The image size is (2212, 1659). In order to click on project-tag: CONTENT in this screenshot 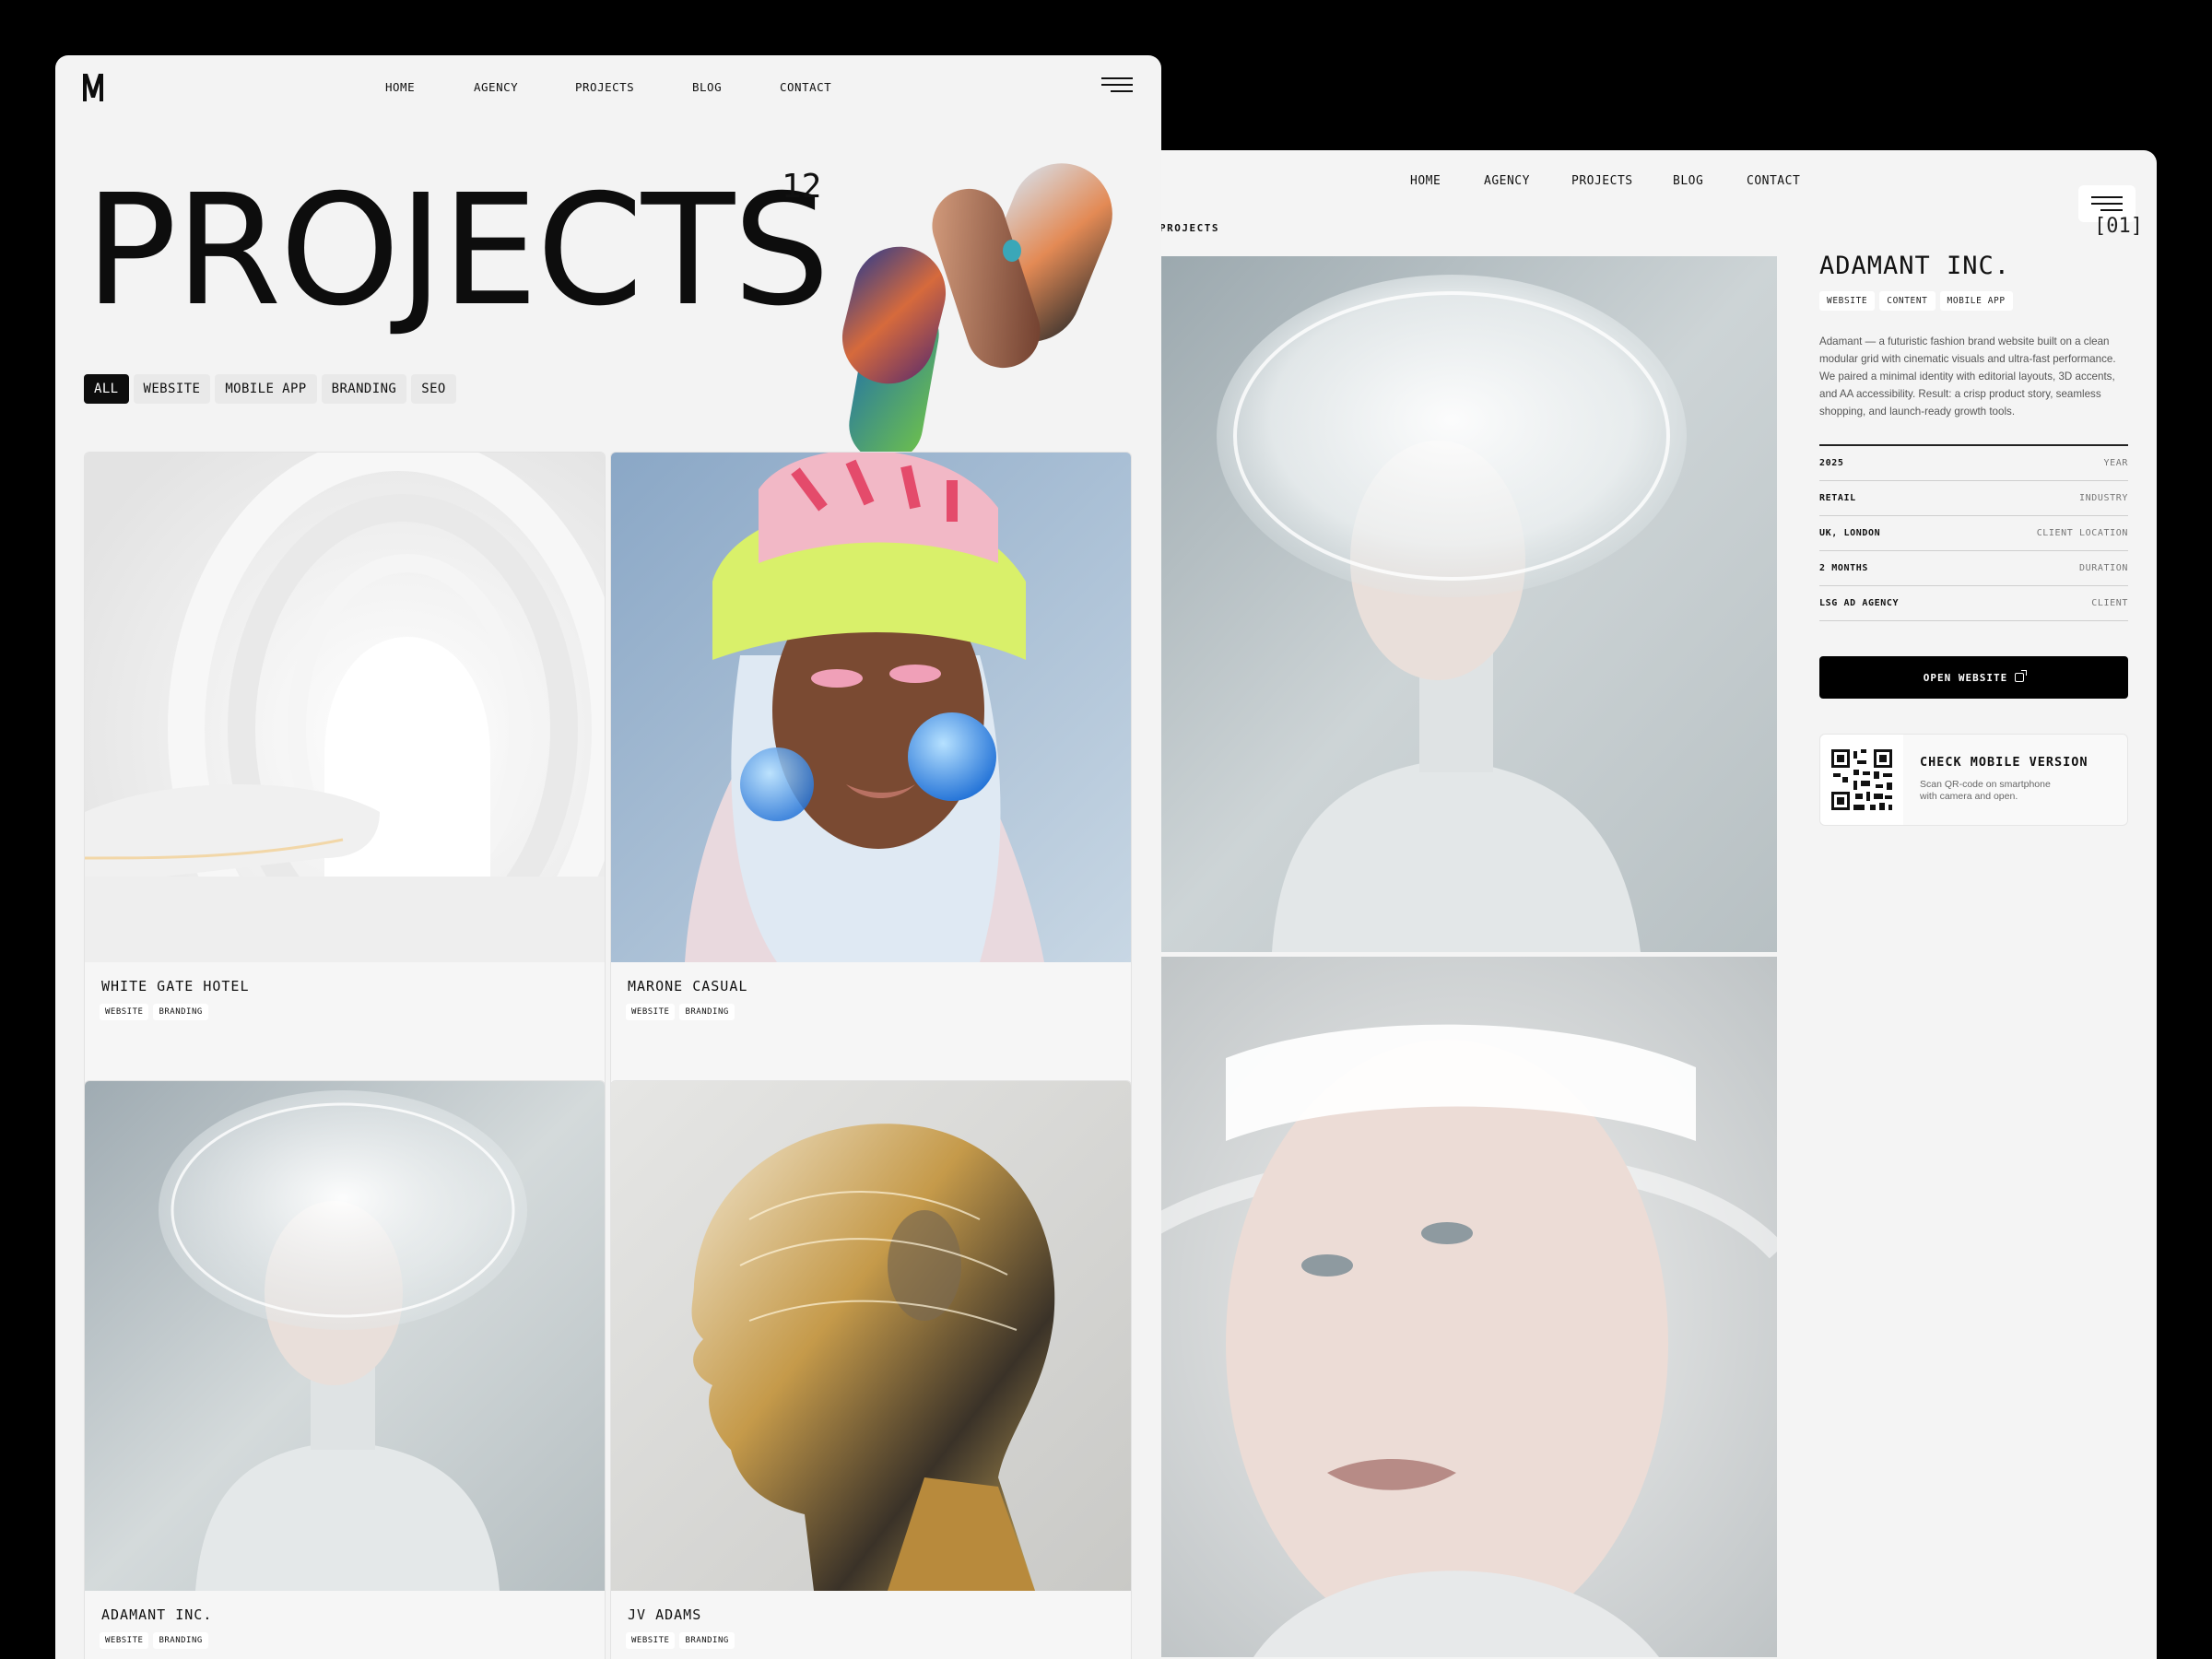, I will do `click(1907, 301)`.